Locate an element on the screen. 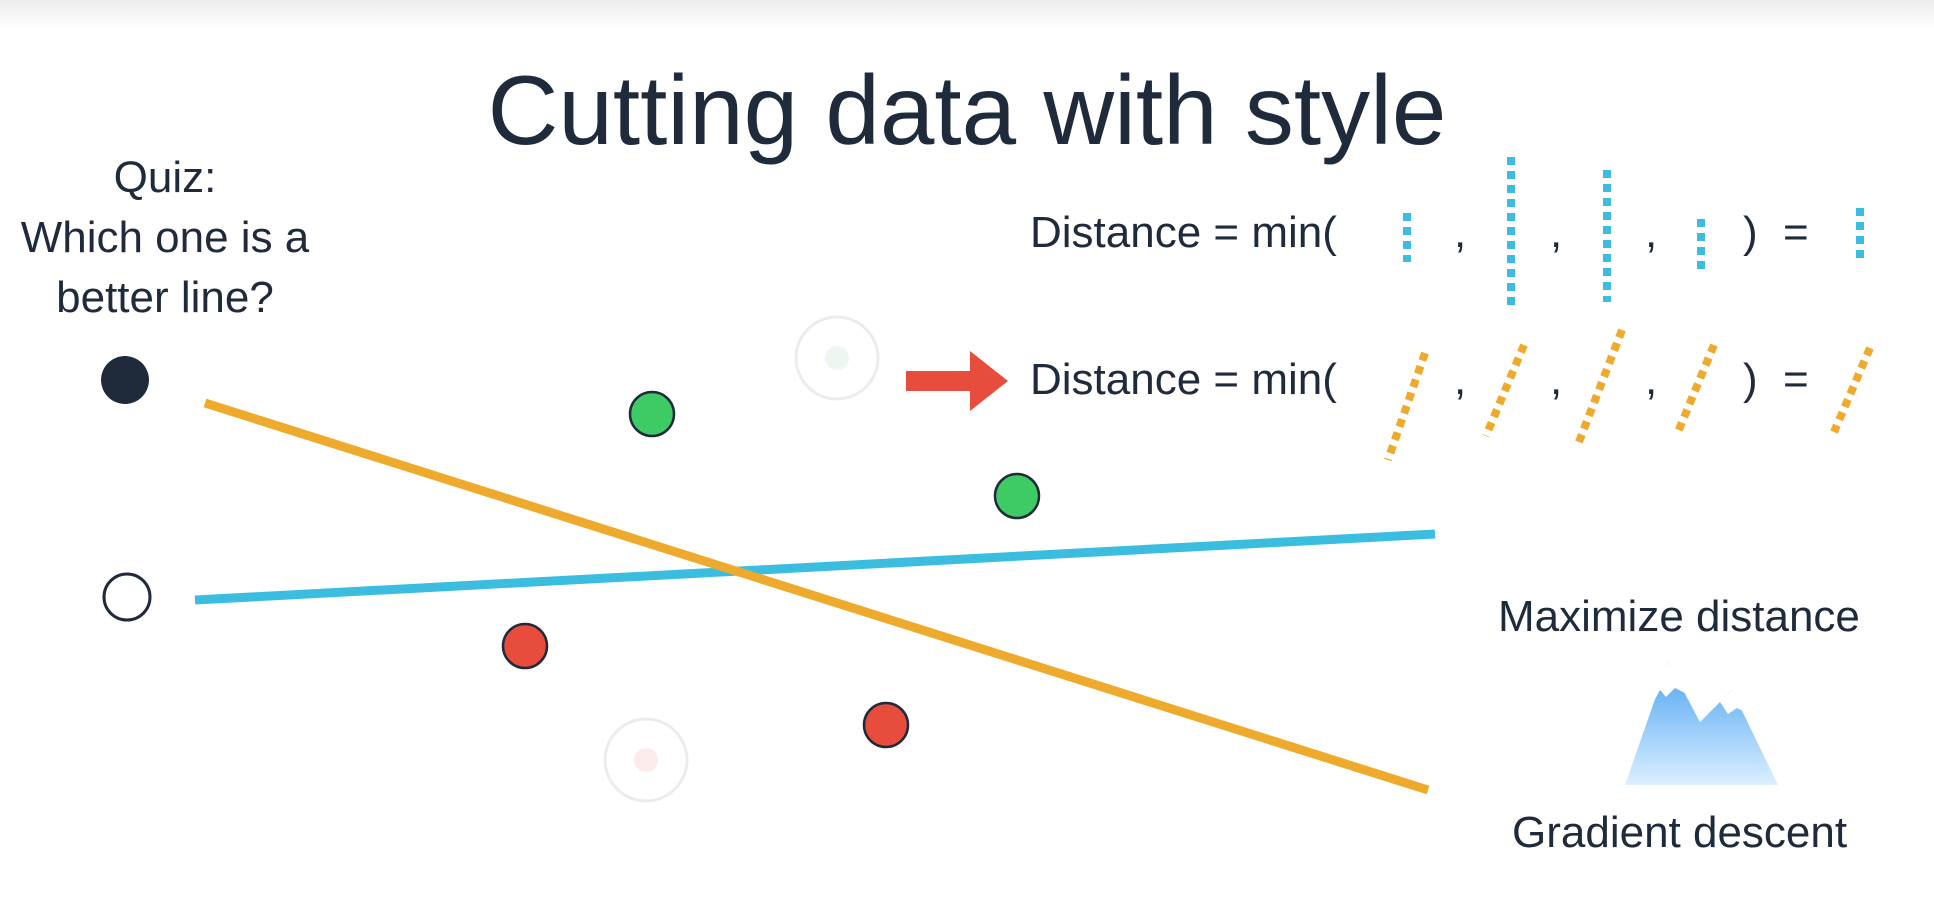  formula-orange-sep-1: , is located at coordinates (1460, 379).